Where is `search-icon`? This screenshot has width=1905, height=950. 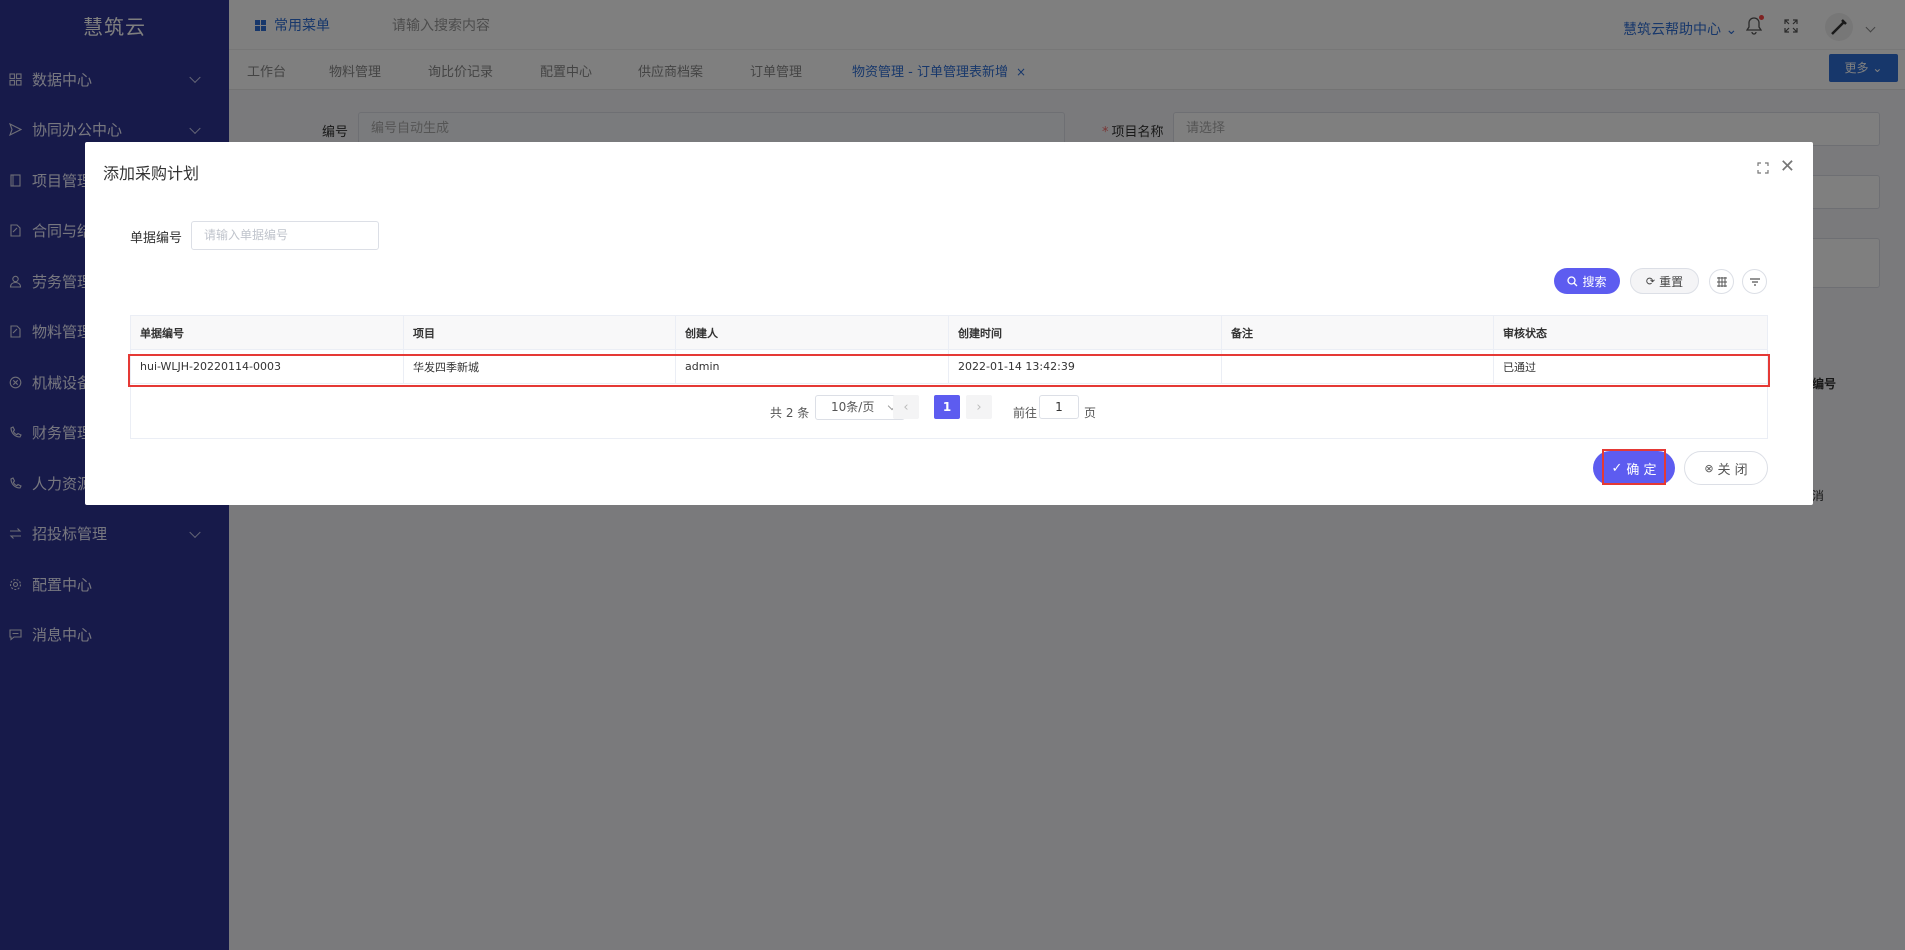
search-icon is located at coordinates (1572, 280).